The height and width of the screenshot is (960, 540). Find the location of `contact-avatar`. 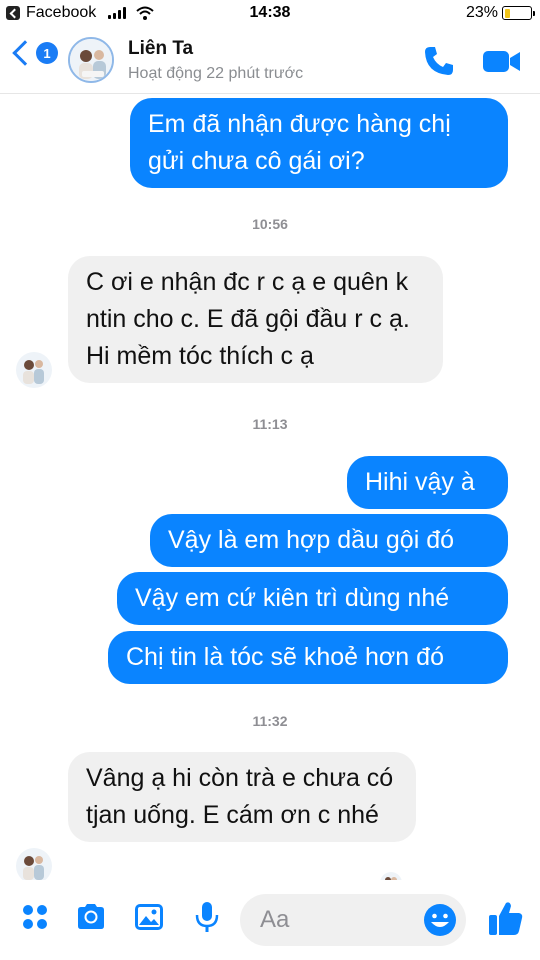

contact-avatar is located at coordinates (91, 60).